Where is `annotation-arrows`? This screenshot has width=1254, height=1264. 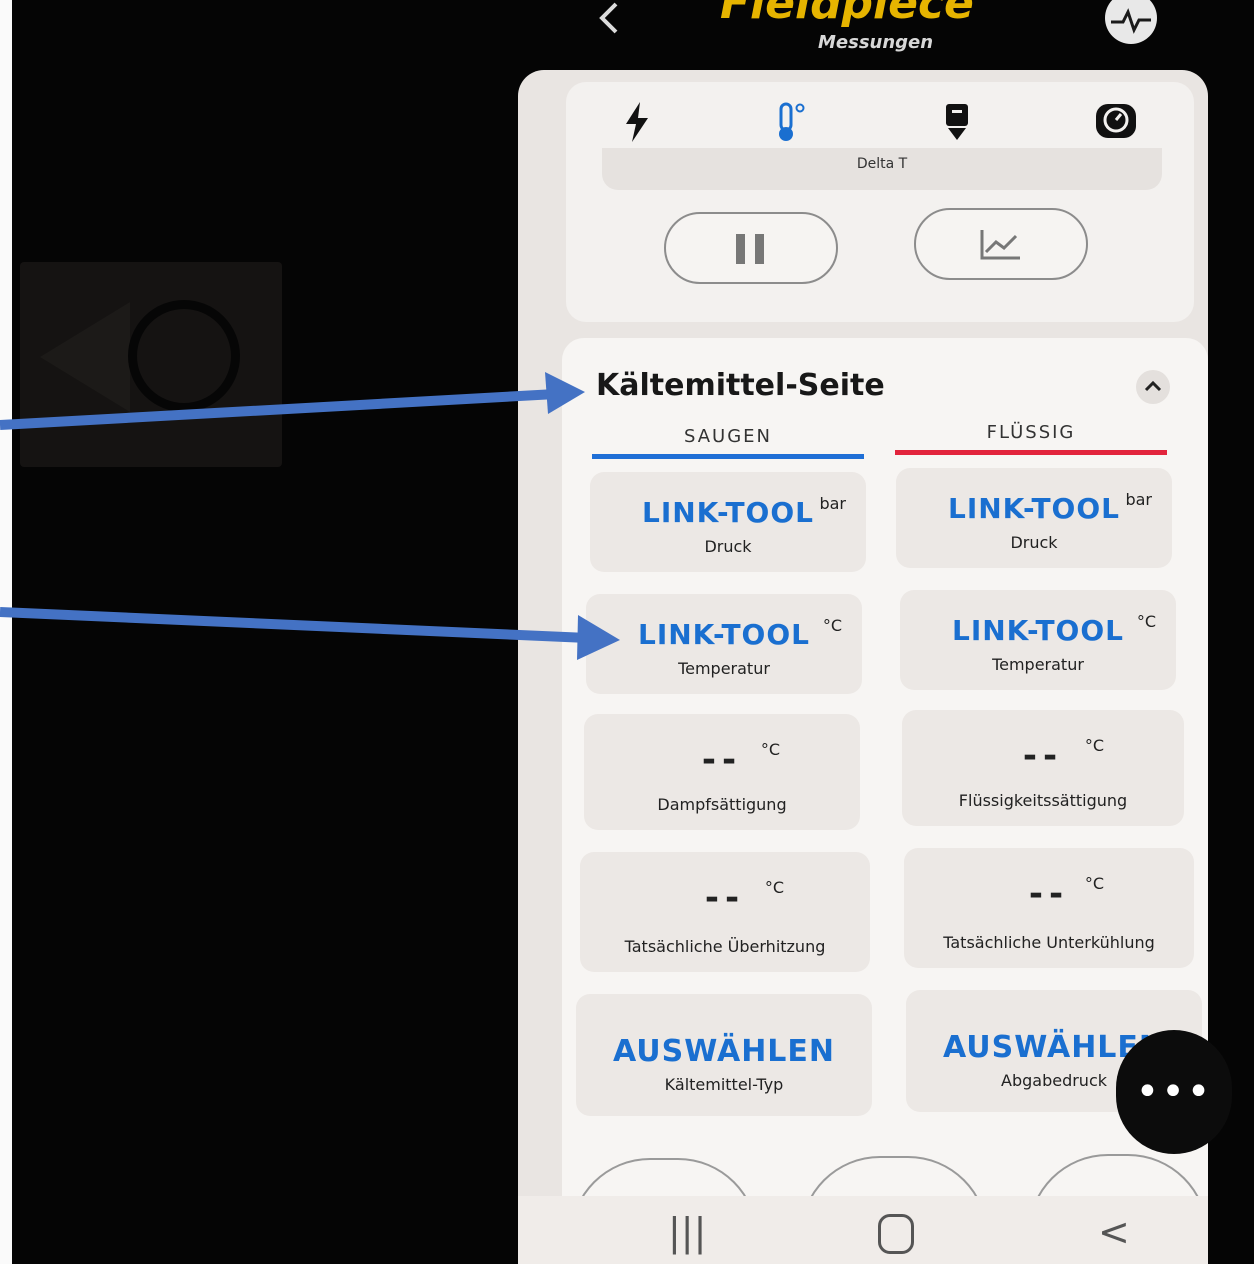
annotation-arrows is located at coordinates (310, 516).